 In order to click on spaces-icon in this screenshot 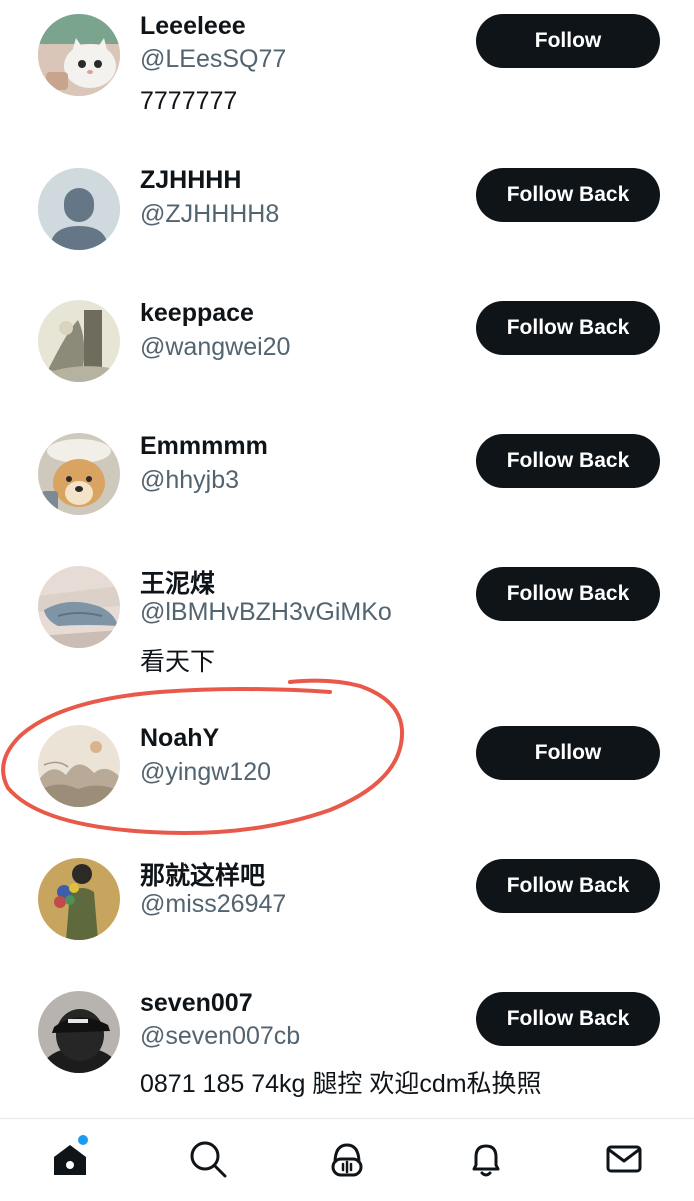, I will do `click(347, 1160)`.